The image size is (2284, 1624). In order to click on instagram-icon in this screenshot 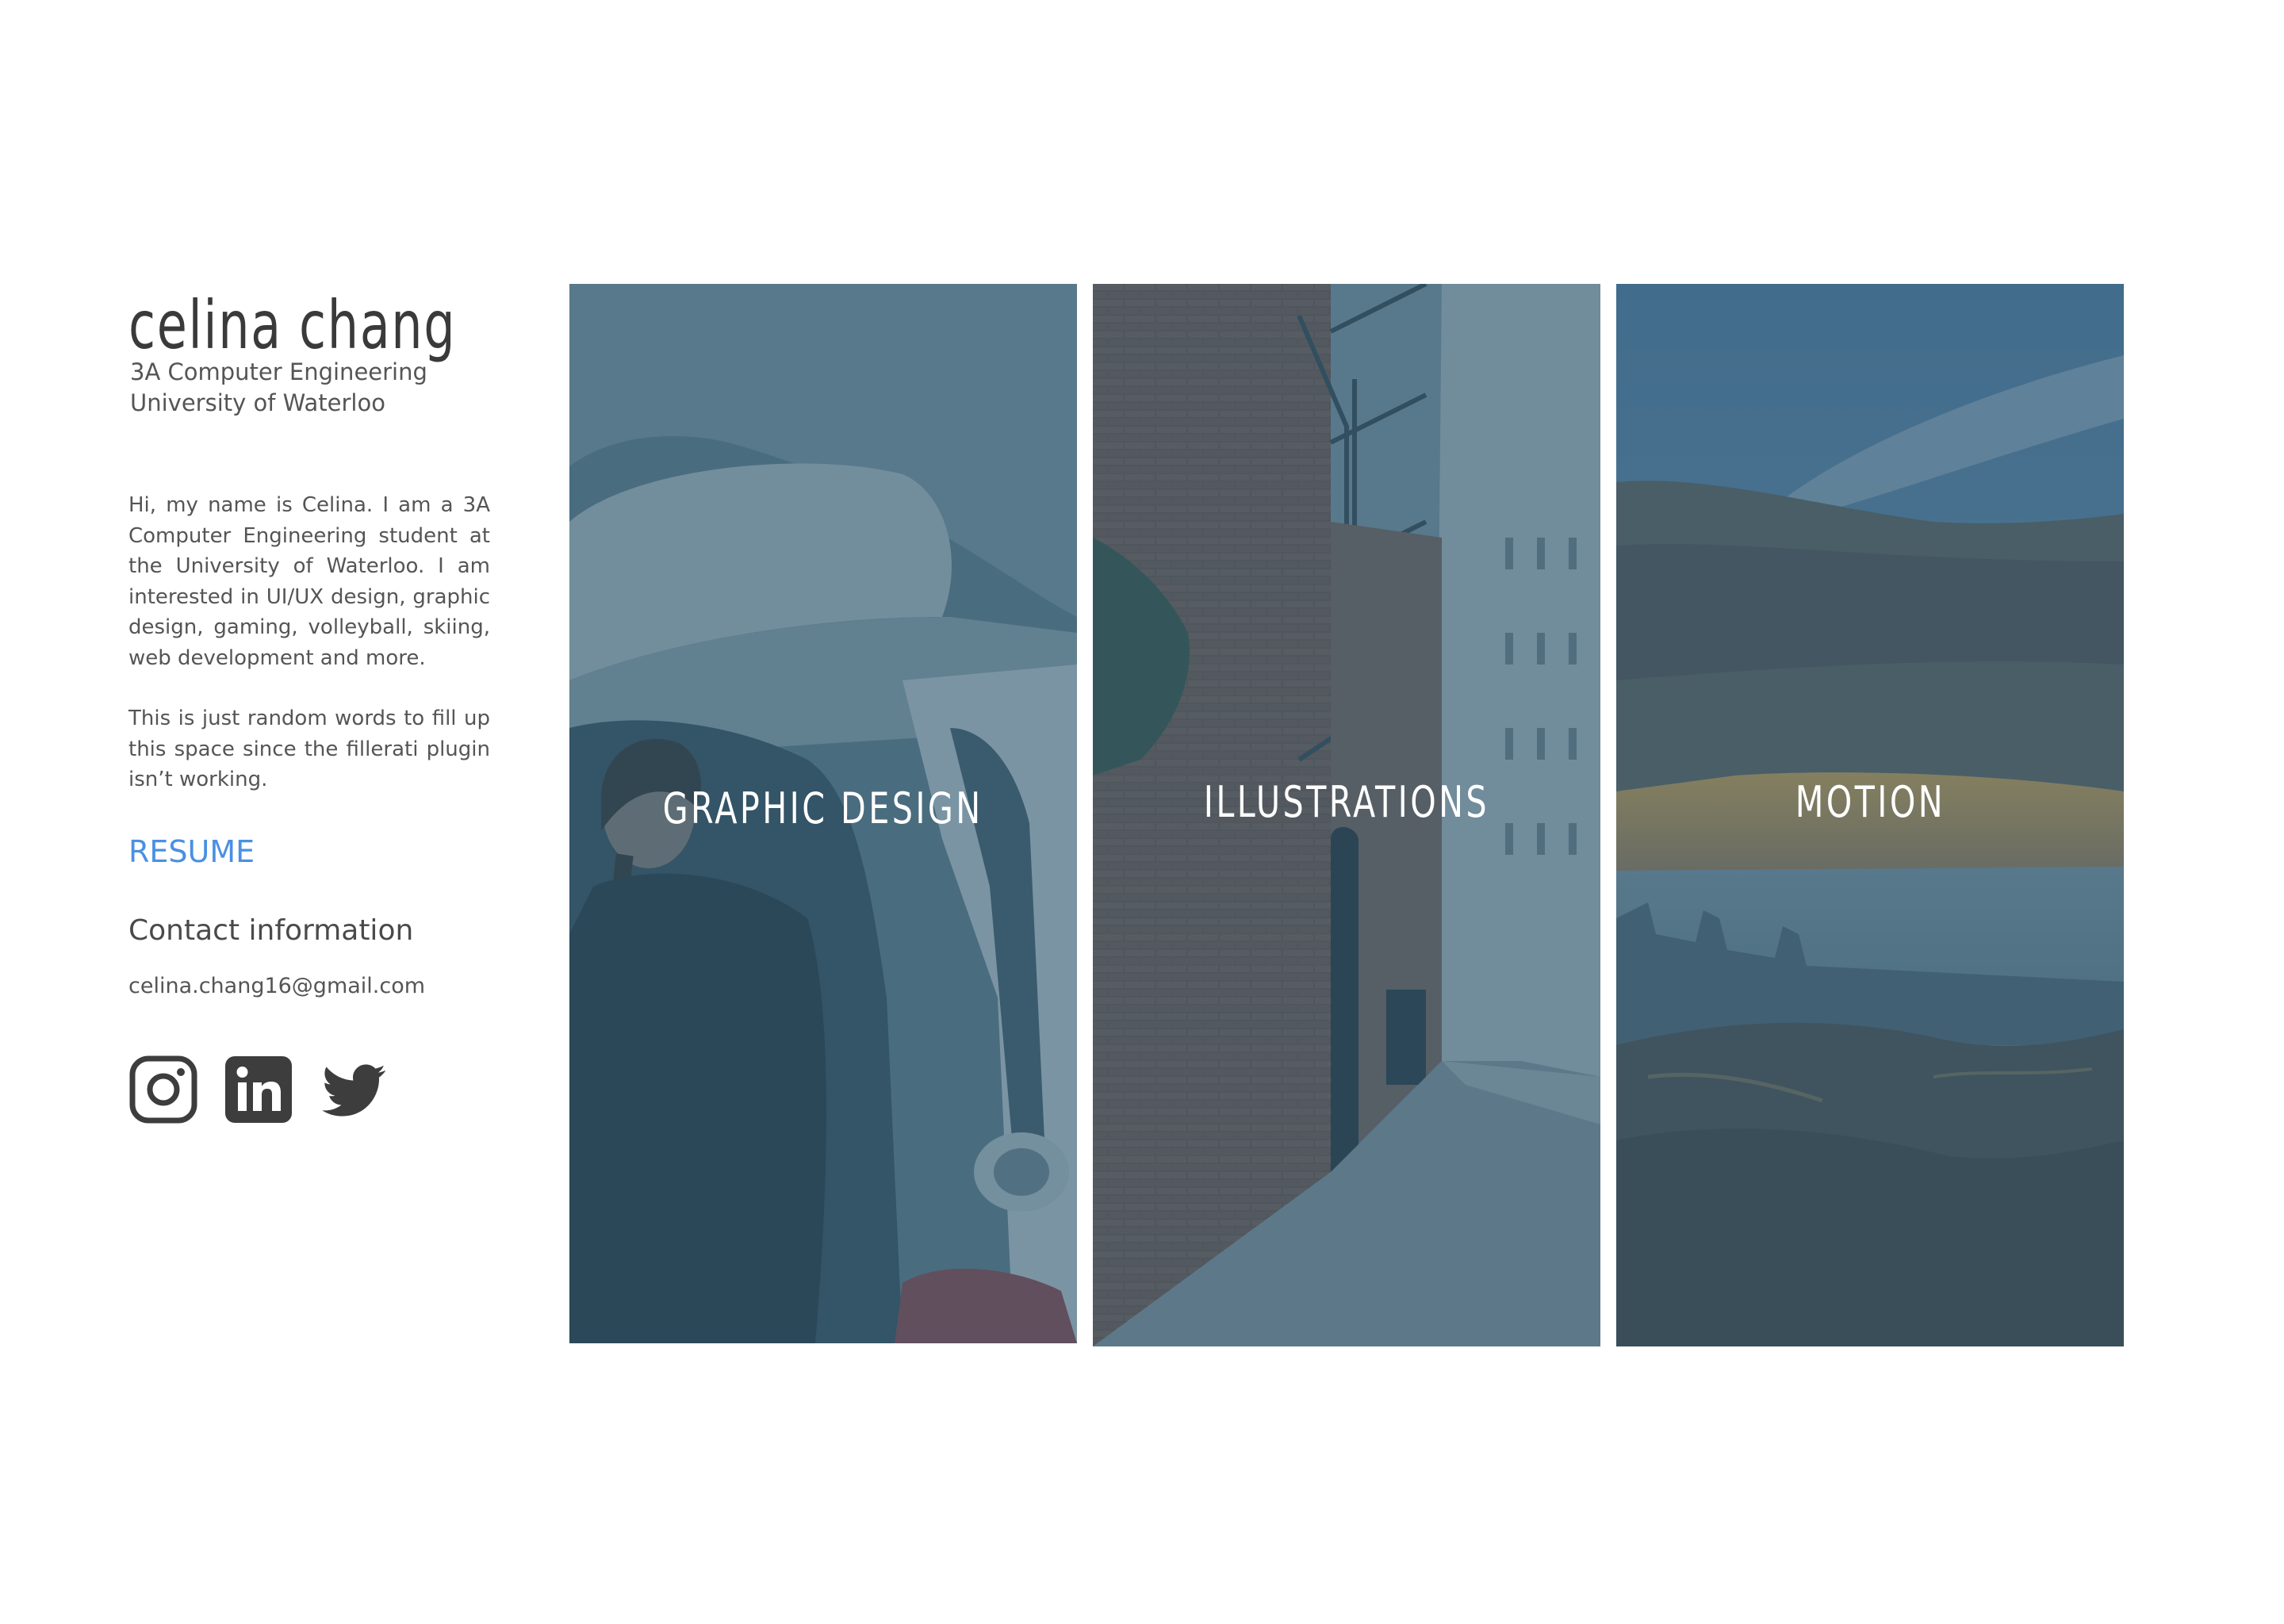, I will do `click(163, 1089)`.